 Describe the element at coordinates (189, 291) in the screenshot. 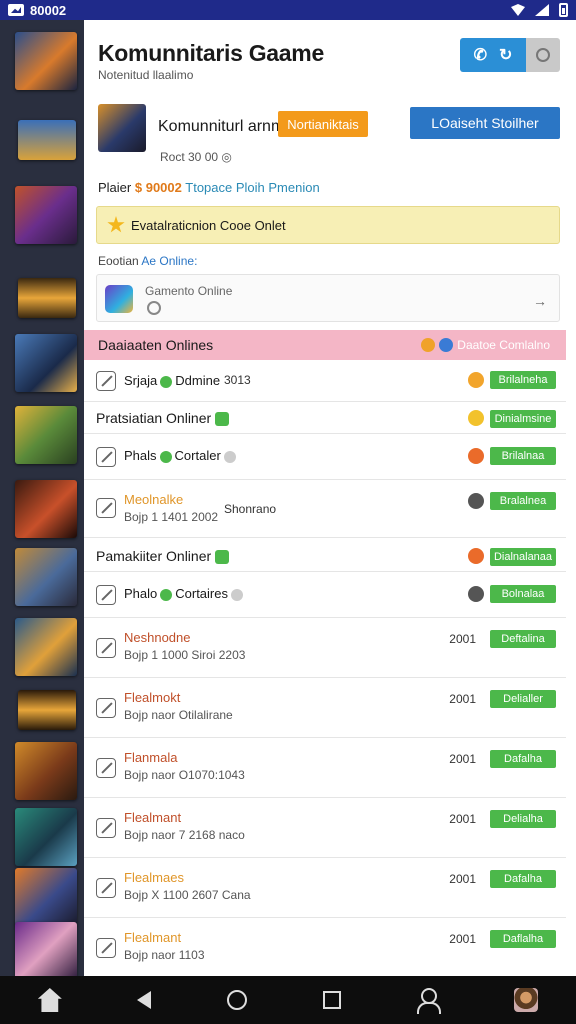

I see `online-card-title: Gamento Online` at that location.